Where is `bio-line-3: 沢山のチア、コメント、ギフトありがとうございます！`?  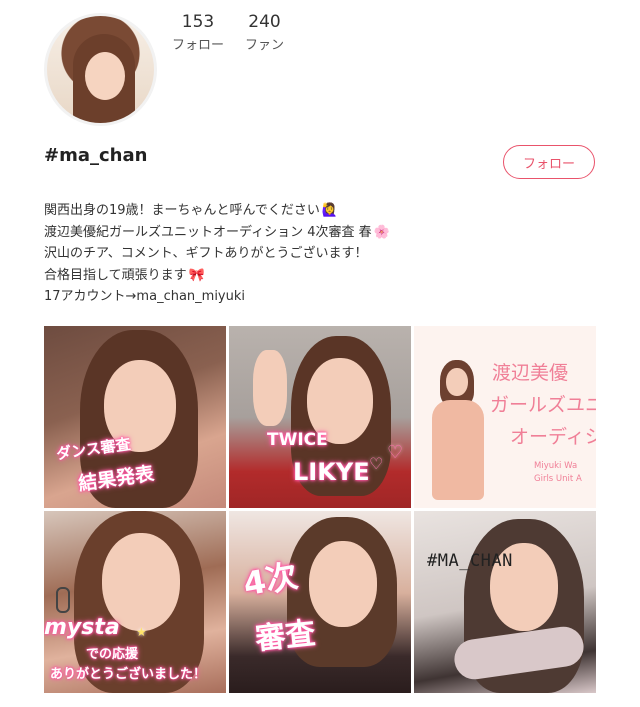 bio-line-3: 沢山のチア、コメント、ギフトありがとうございます！ is located at coordinates (206, 253).